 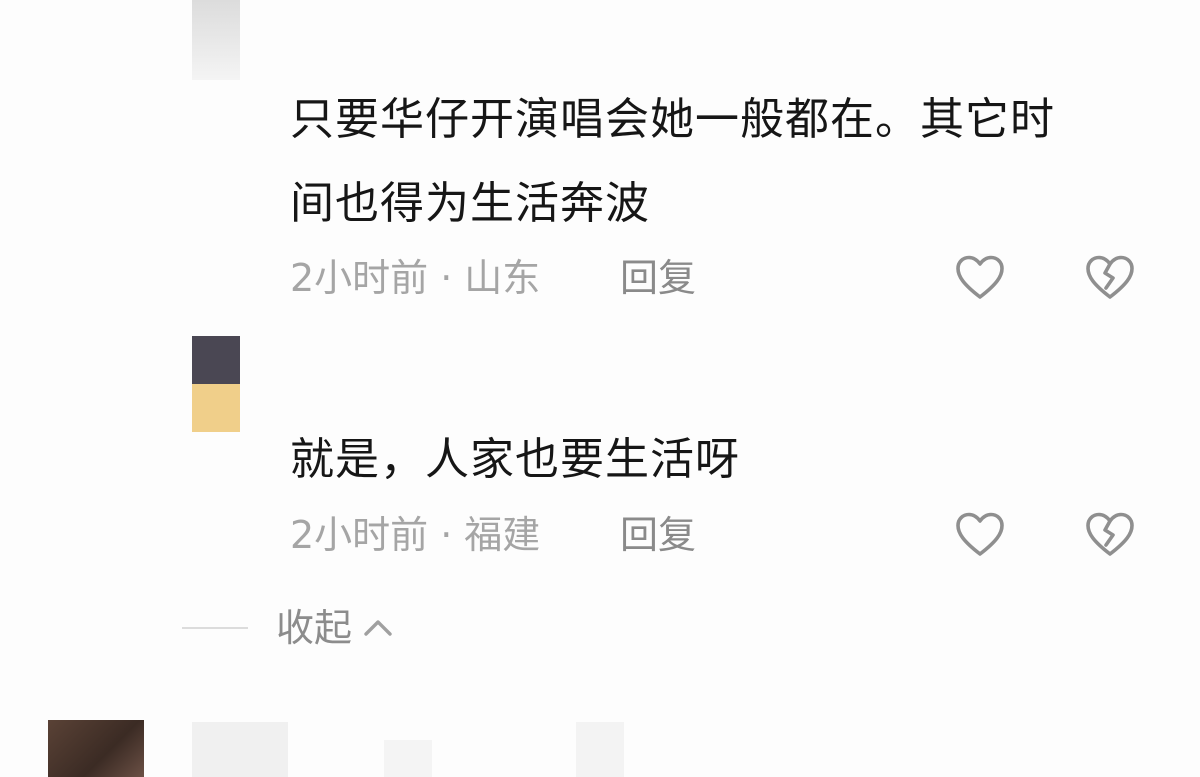 I want to click on comment-meta: 2小时前 · 福建, so click(x=415, y=535).